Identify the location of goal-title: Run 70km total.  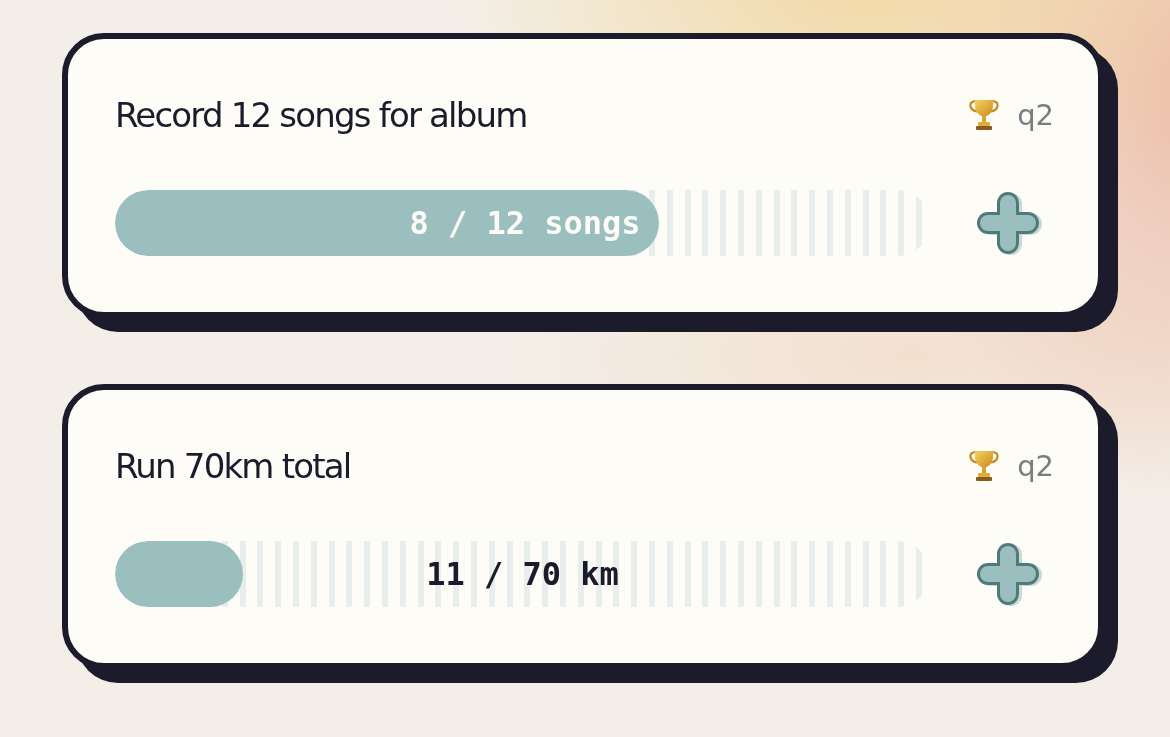
(233, 466).